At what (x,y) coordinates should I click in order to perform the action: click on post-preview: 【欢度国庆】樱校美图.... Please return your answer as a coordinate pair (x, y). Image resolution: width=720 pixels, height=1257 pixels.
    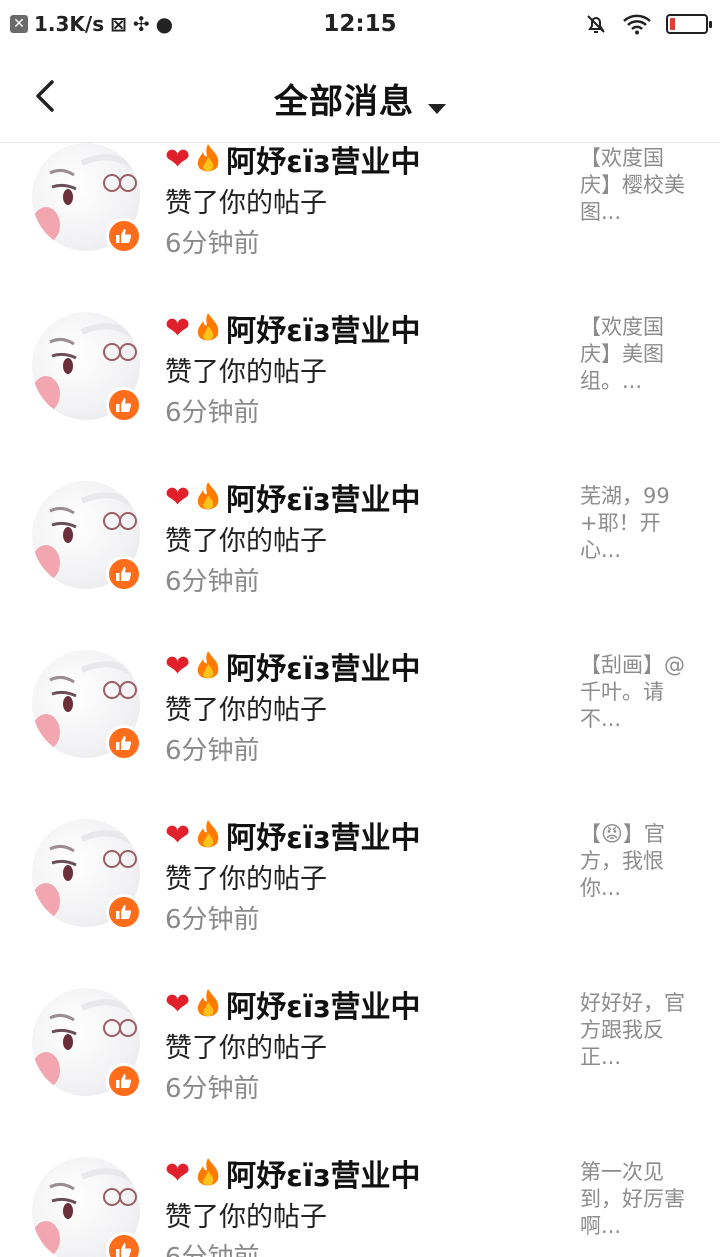
    Looking at the image, I should click on (632, 185).